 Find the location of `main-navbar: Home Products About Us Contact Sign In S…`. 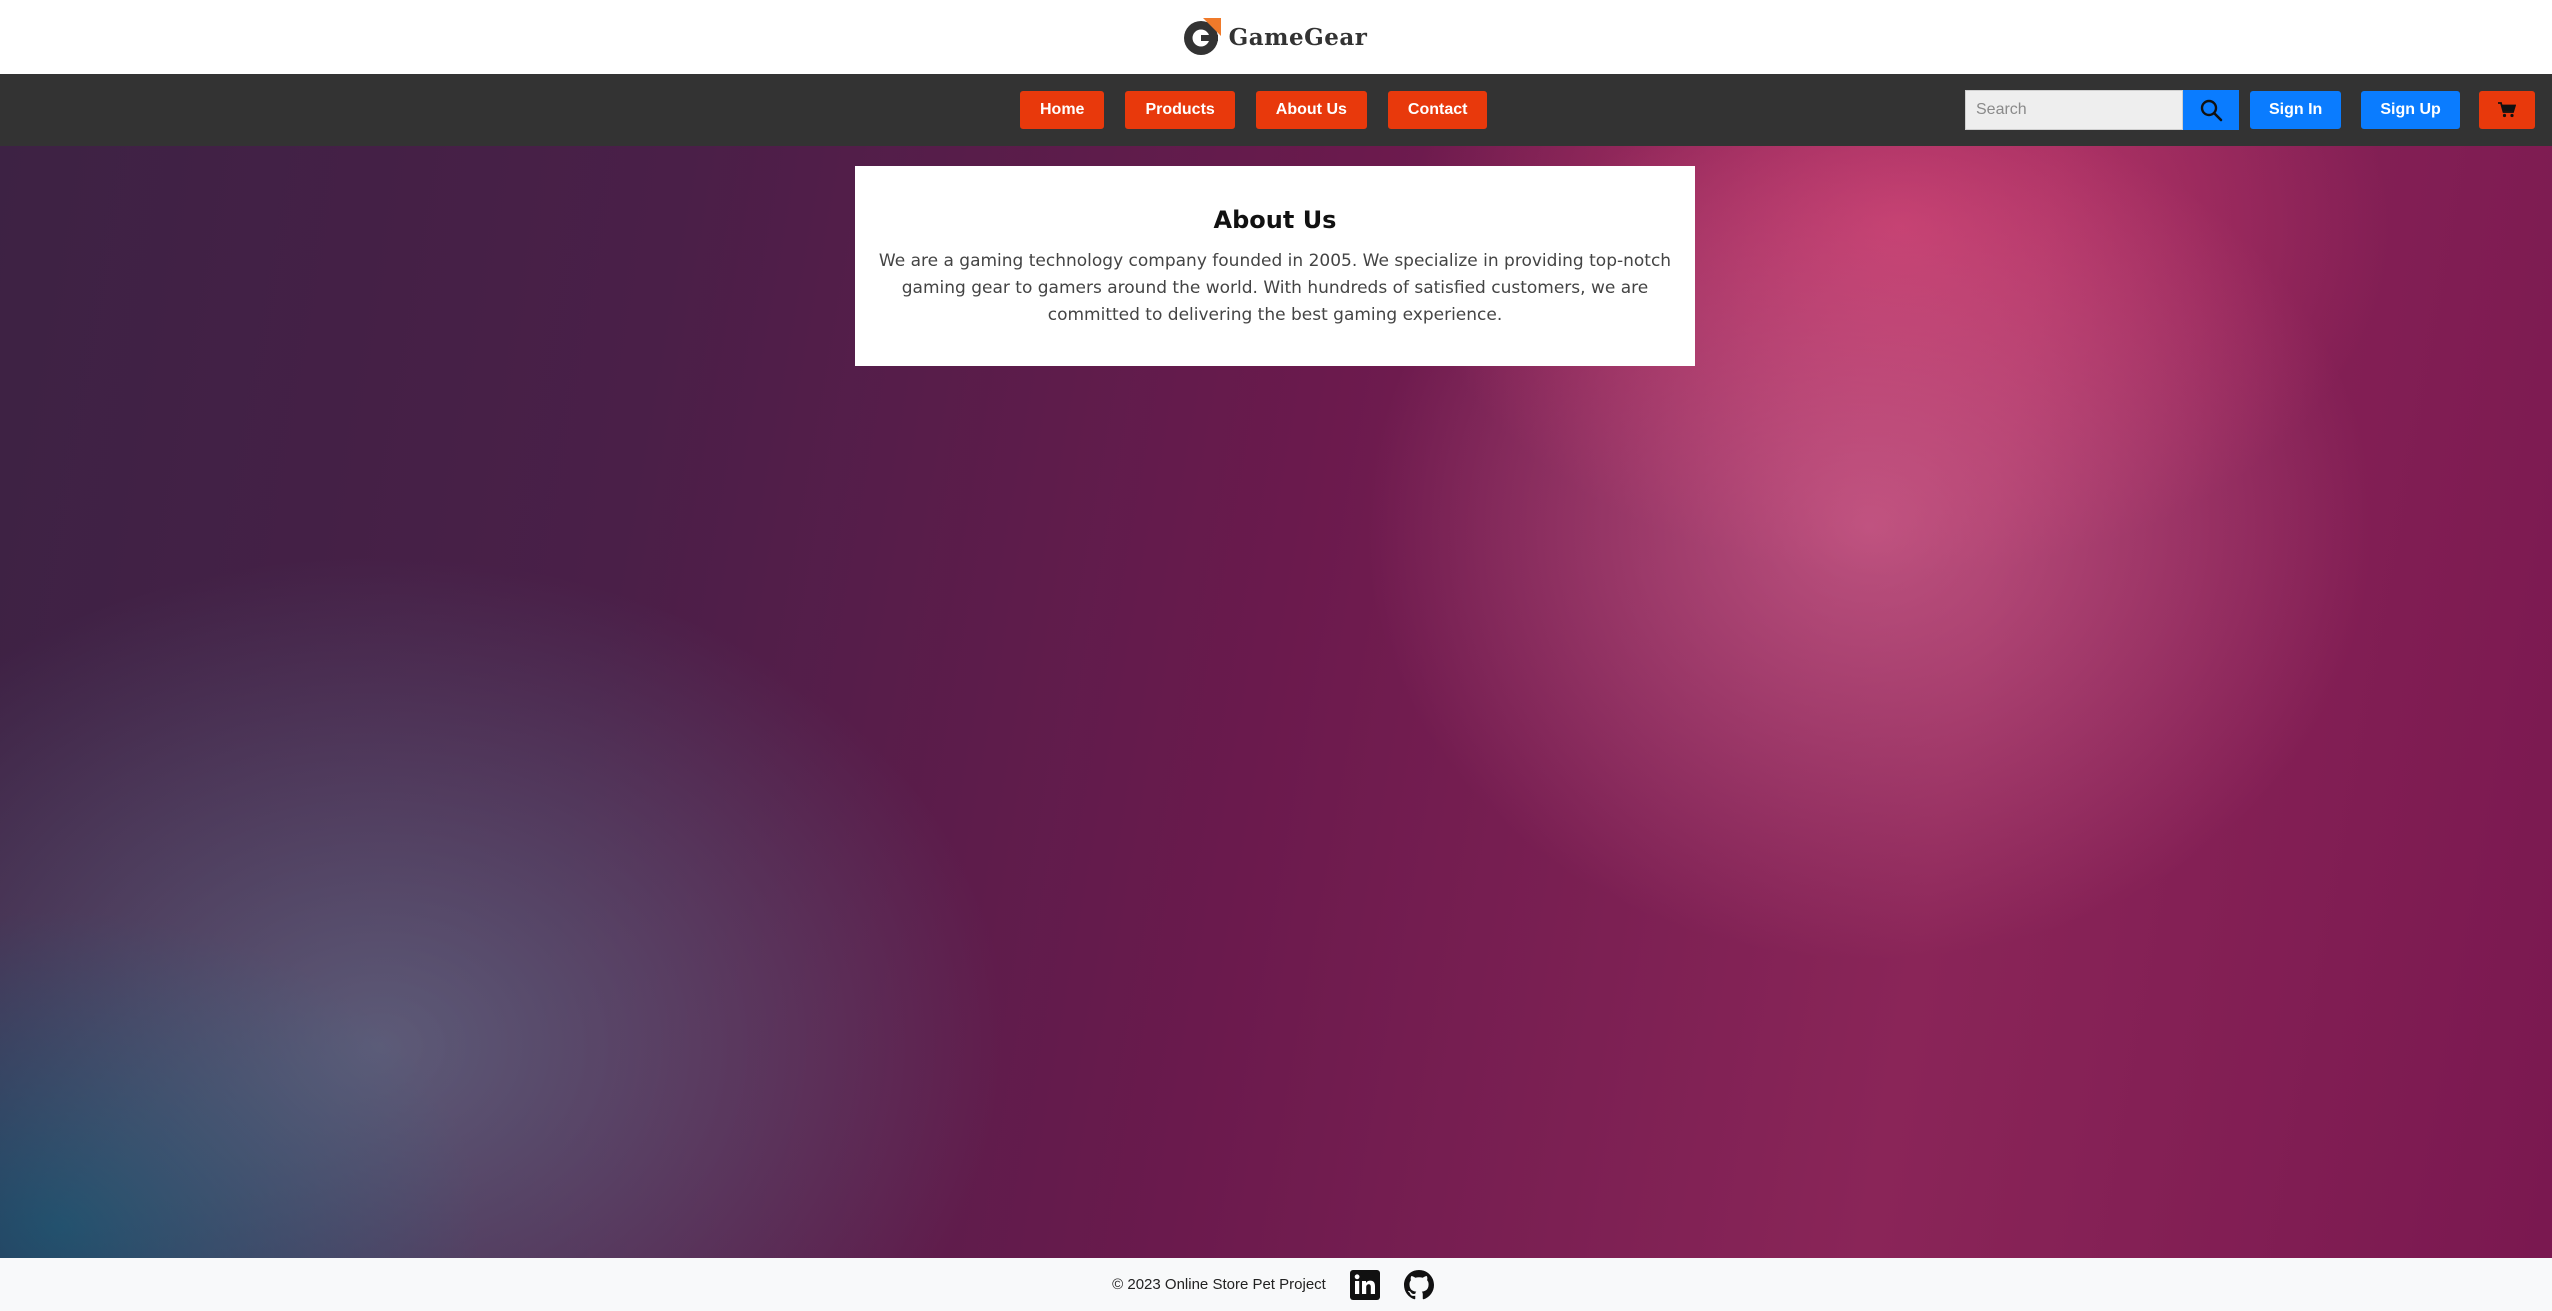

main-navbar: Home Products About Us Contact Sign In S… is located at coordinates (1276, 110).